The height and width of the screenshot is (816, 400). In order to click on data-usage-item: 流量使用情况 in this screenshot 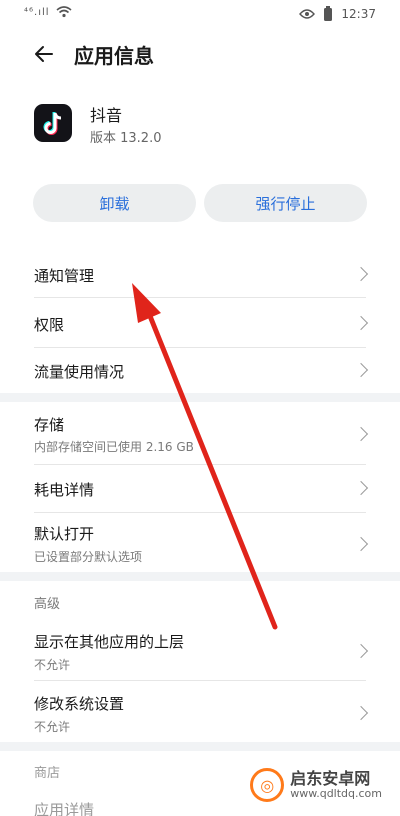, I will do `click(200, 370)`.